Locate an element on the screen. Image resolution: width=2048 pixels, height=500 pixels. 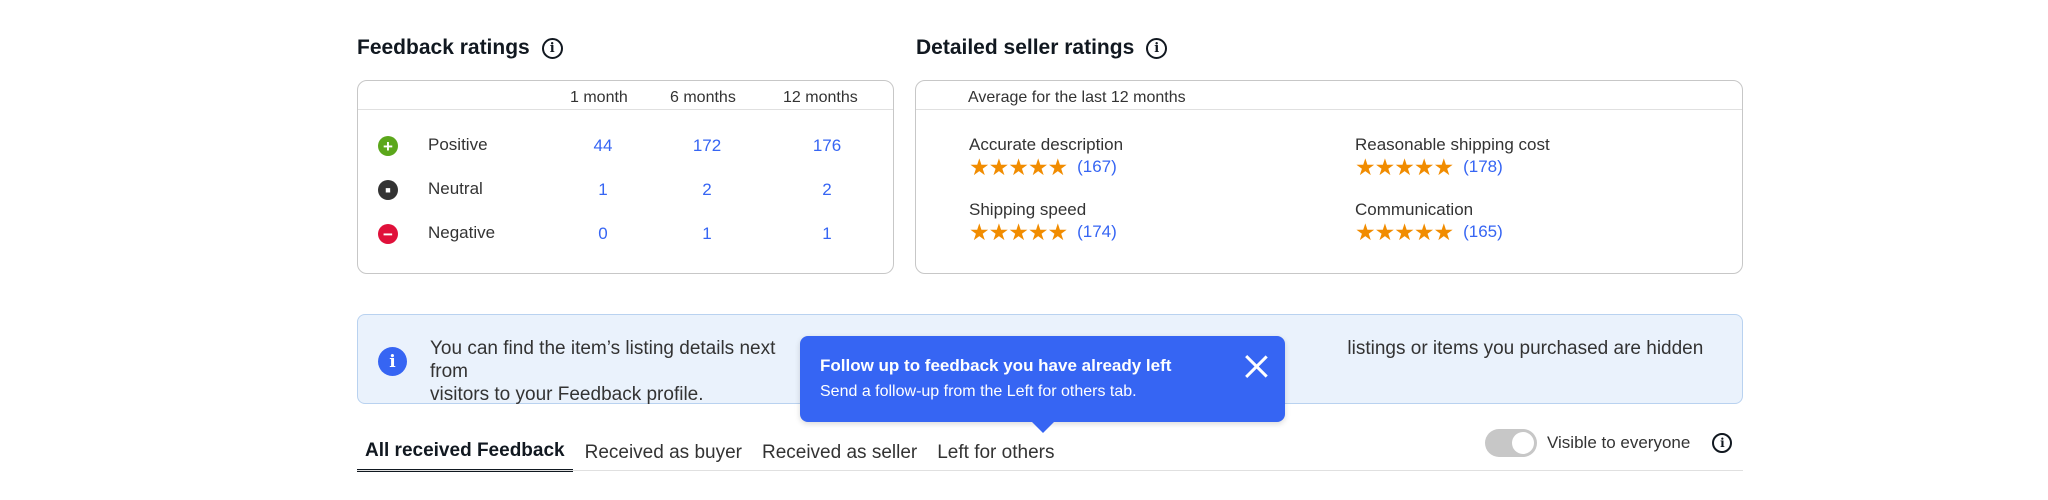
row-label-positive: Positive is located at coordinates (458, 144).